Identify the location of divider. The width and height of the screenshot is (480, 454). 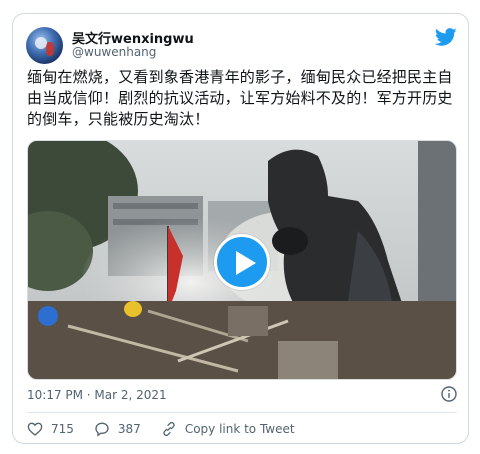
(242, 412).